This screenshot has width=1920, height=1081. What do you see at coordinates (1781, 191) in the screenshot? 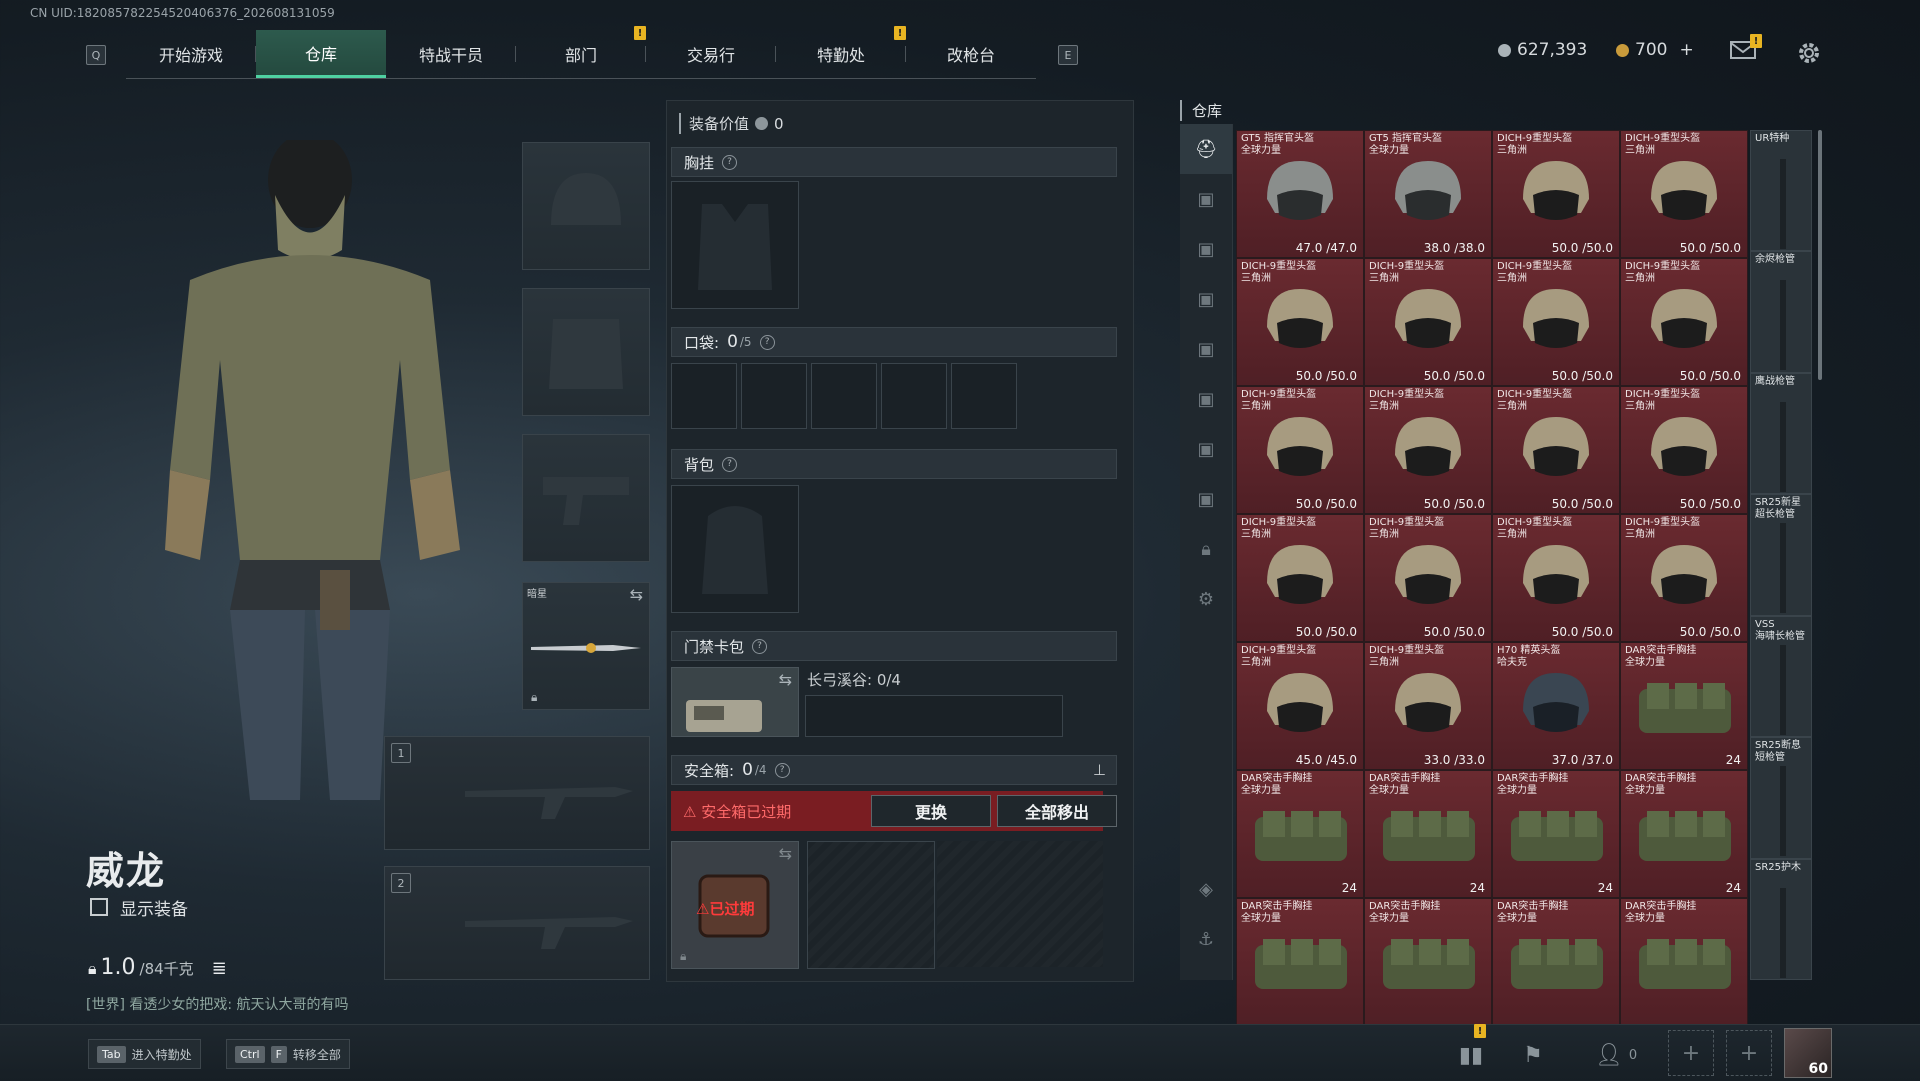
I see `warehouse-attachment-item: UR特种` at bounding box center [1781, 191].